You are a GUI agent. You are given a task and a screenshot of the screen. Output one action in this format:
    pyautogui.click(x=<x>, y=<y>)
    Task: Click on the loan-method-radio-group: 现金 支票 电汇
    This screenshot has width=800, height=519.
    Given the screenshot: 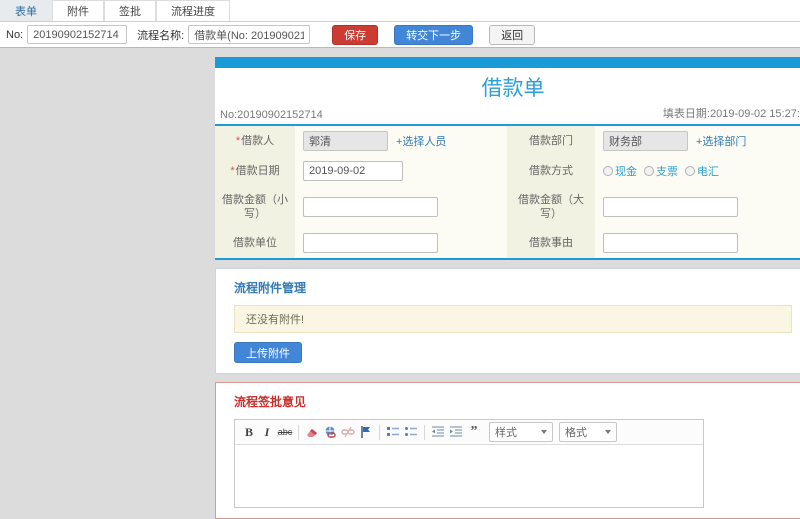 What is the action you would take?
    pyautogui.click(x=664, y=171)
    